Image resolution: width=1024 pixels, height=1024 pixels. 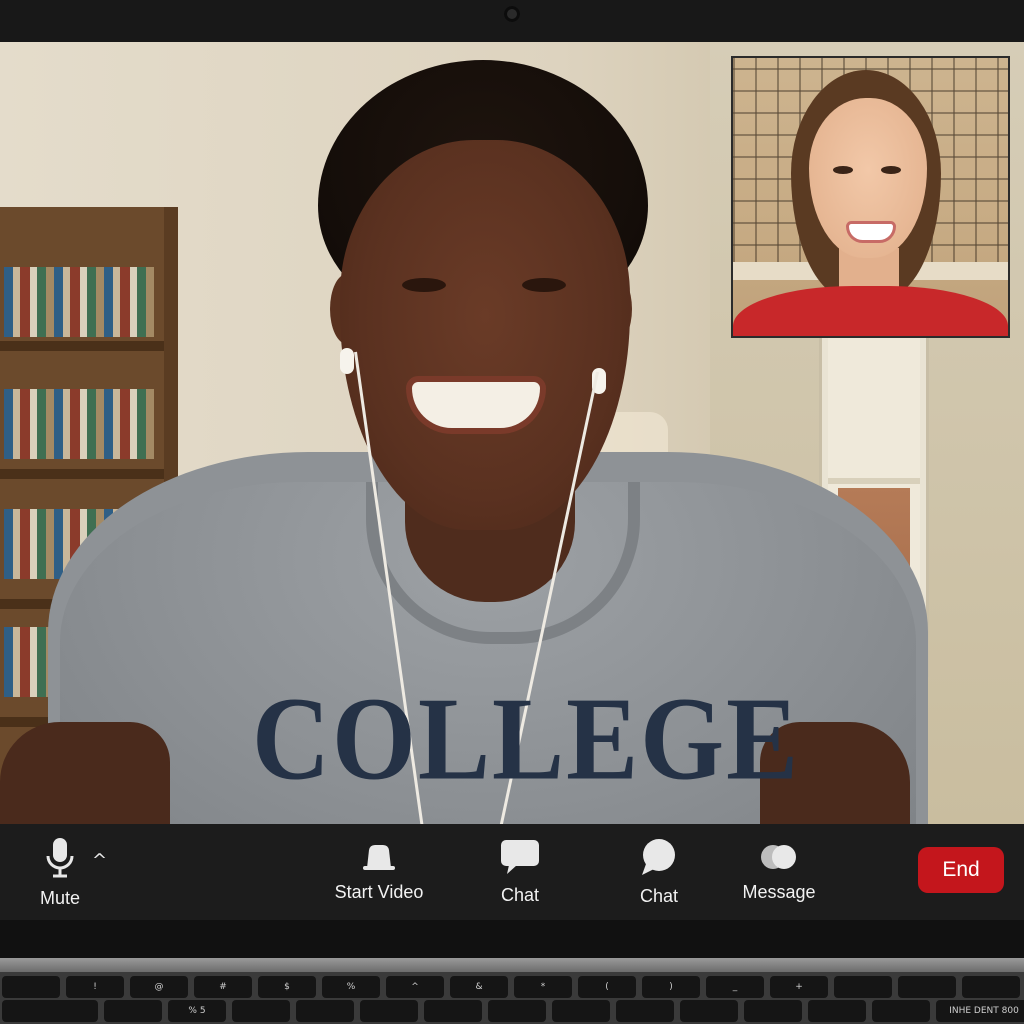 I want to click on keyboard-row: % 5 INHE DENT 800, so click(x=512, y=1012).